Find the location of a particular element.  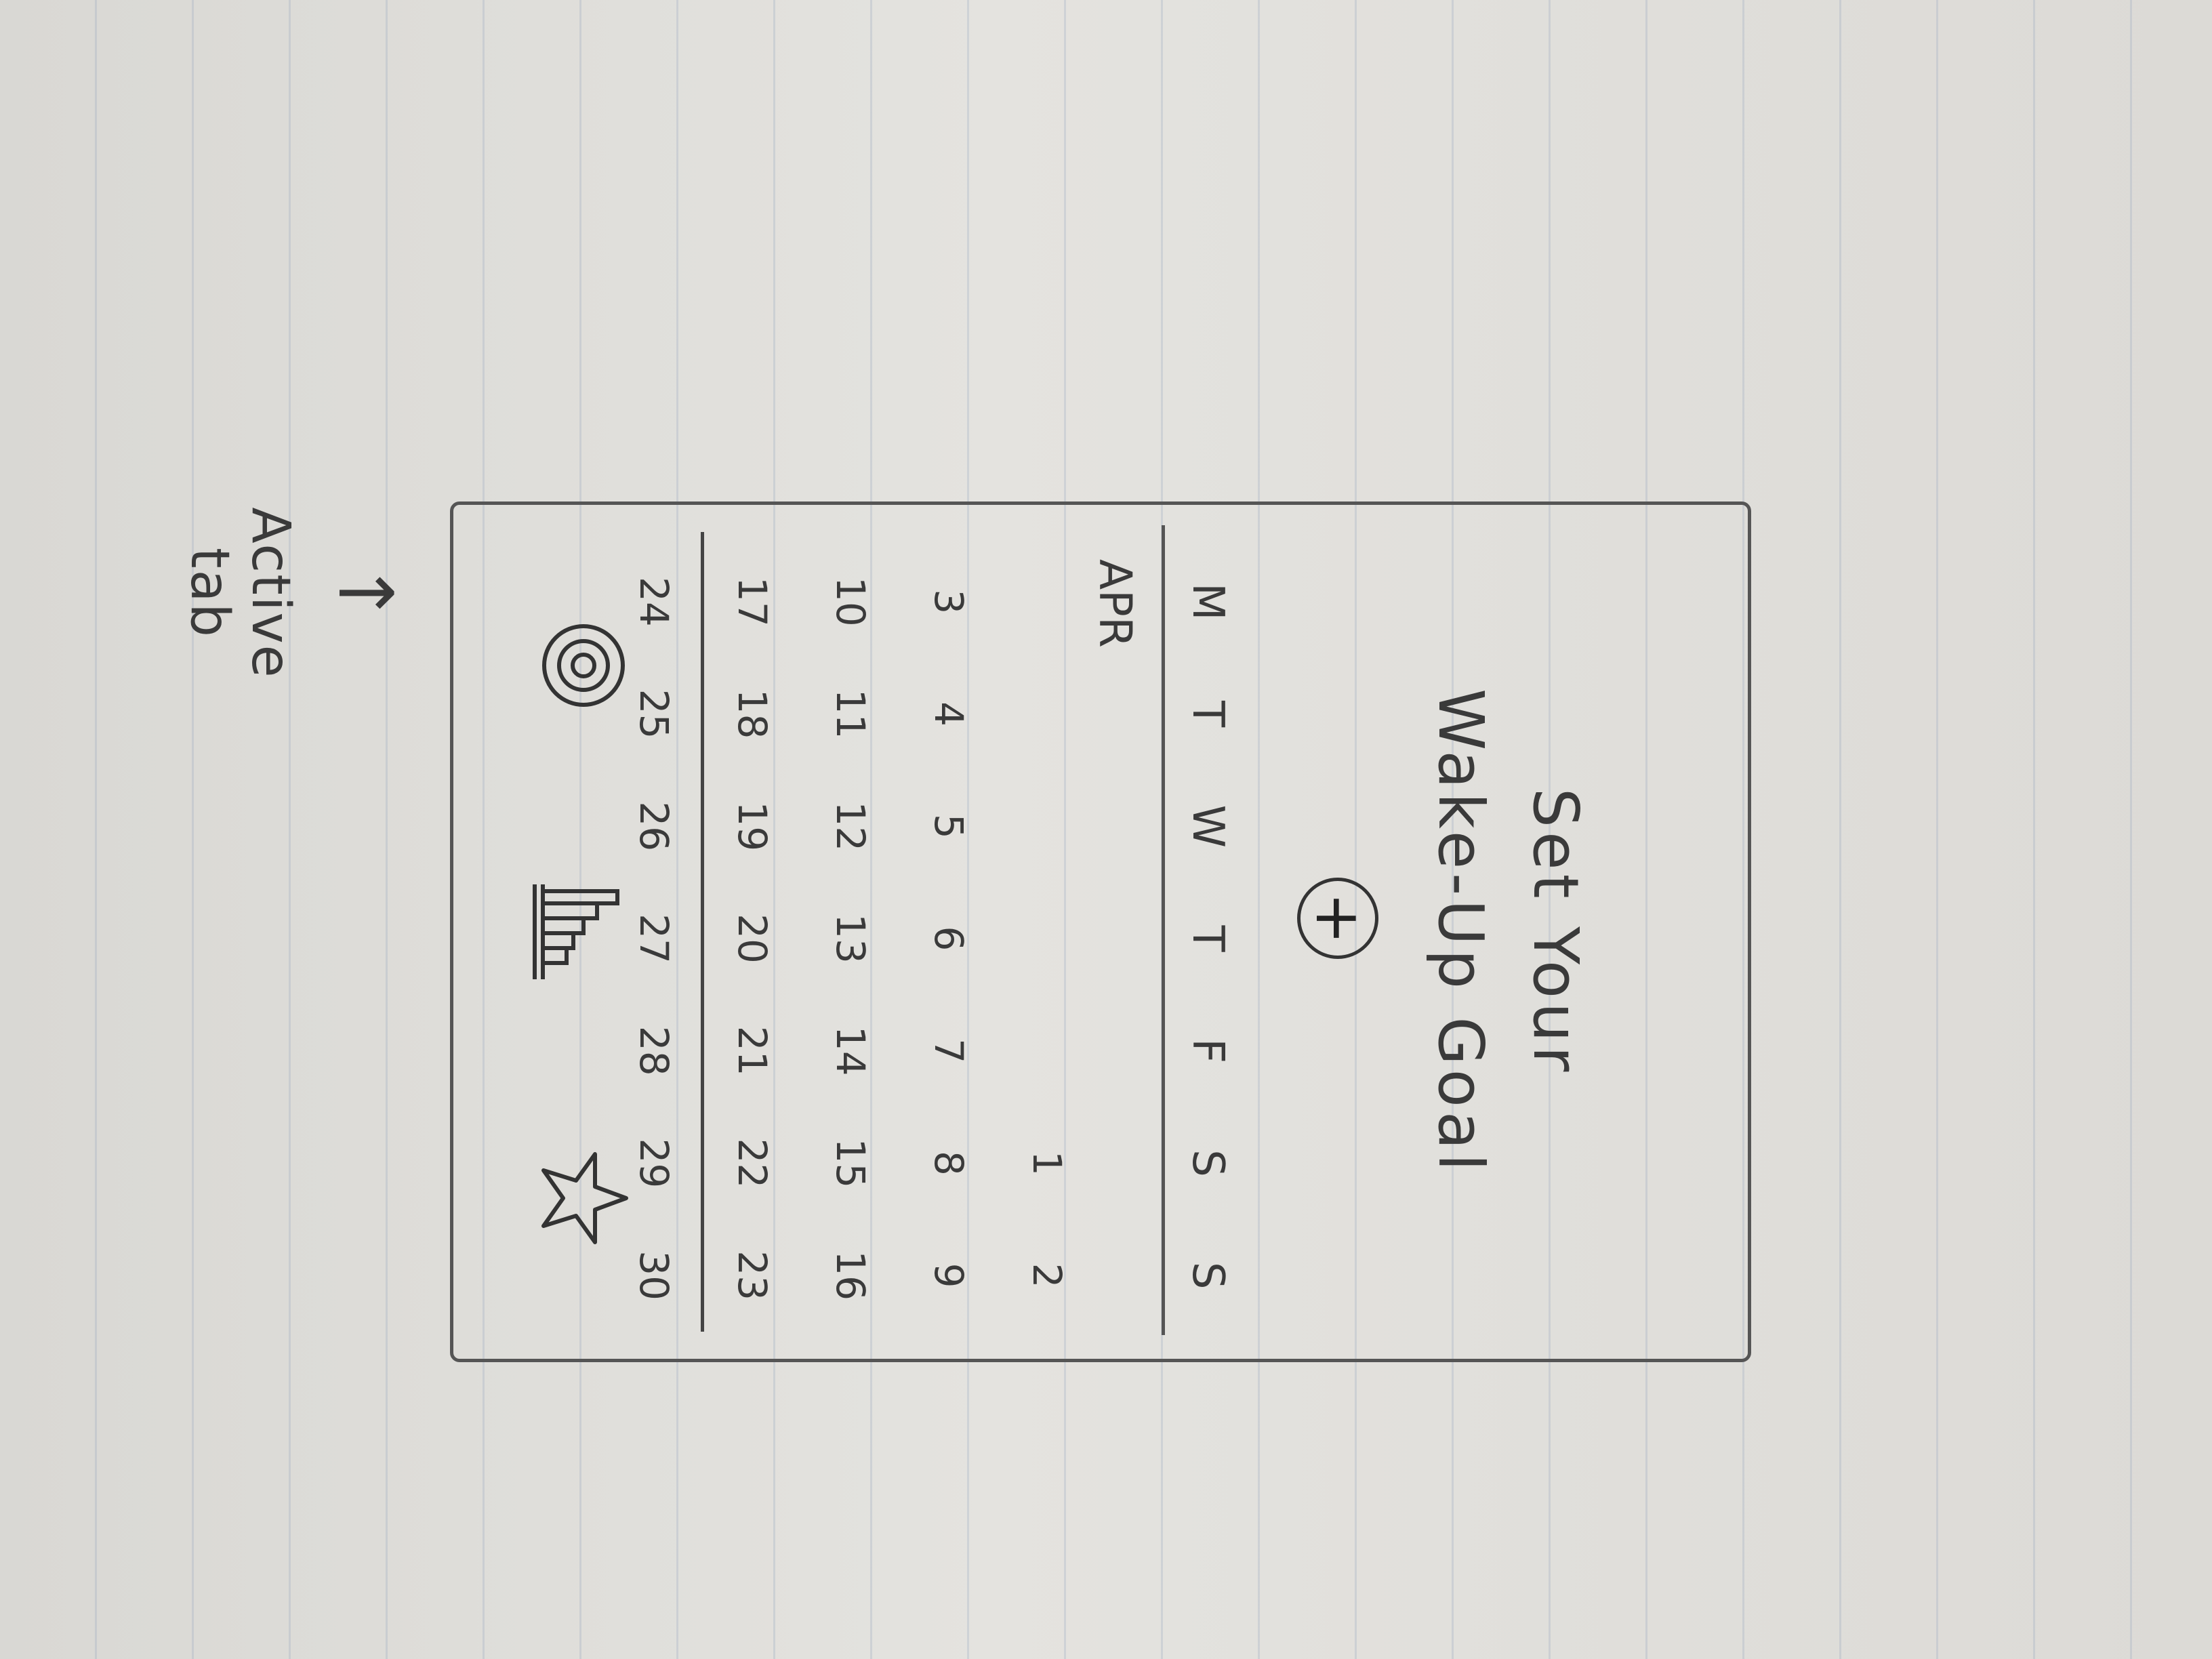

month-label: APR is located at coordinates (1115, 603).